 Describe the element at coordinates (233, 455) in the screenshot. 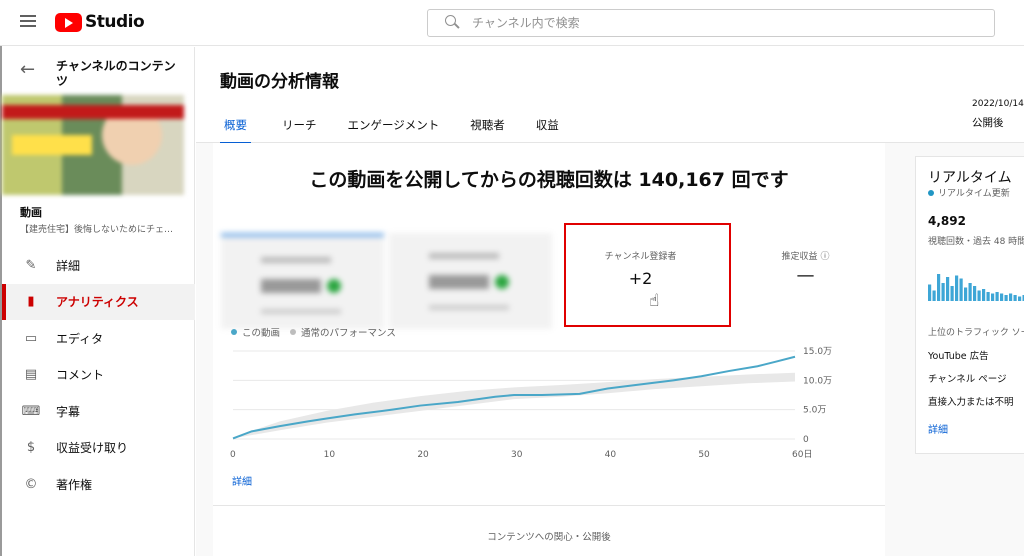

I see `x-tick-label: 0` at that location.